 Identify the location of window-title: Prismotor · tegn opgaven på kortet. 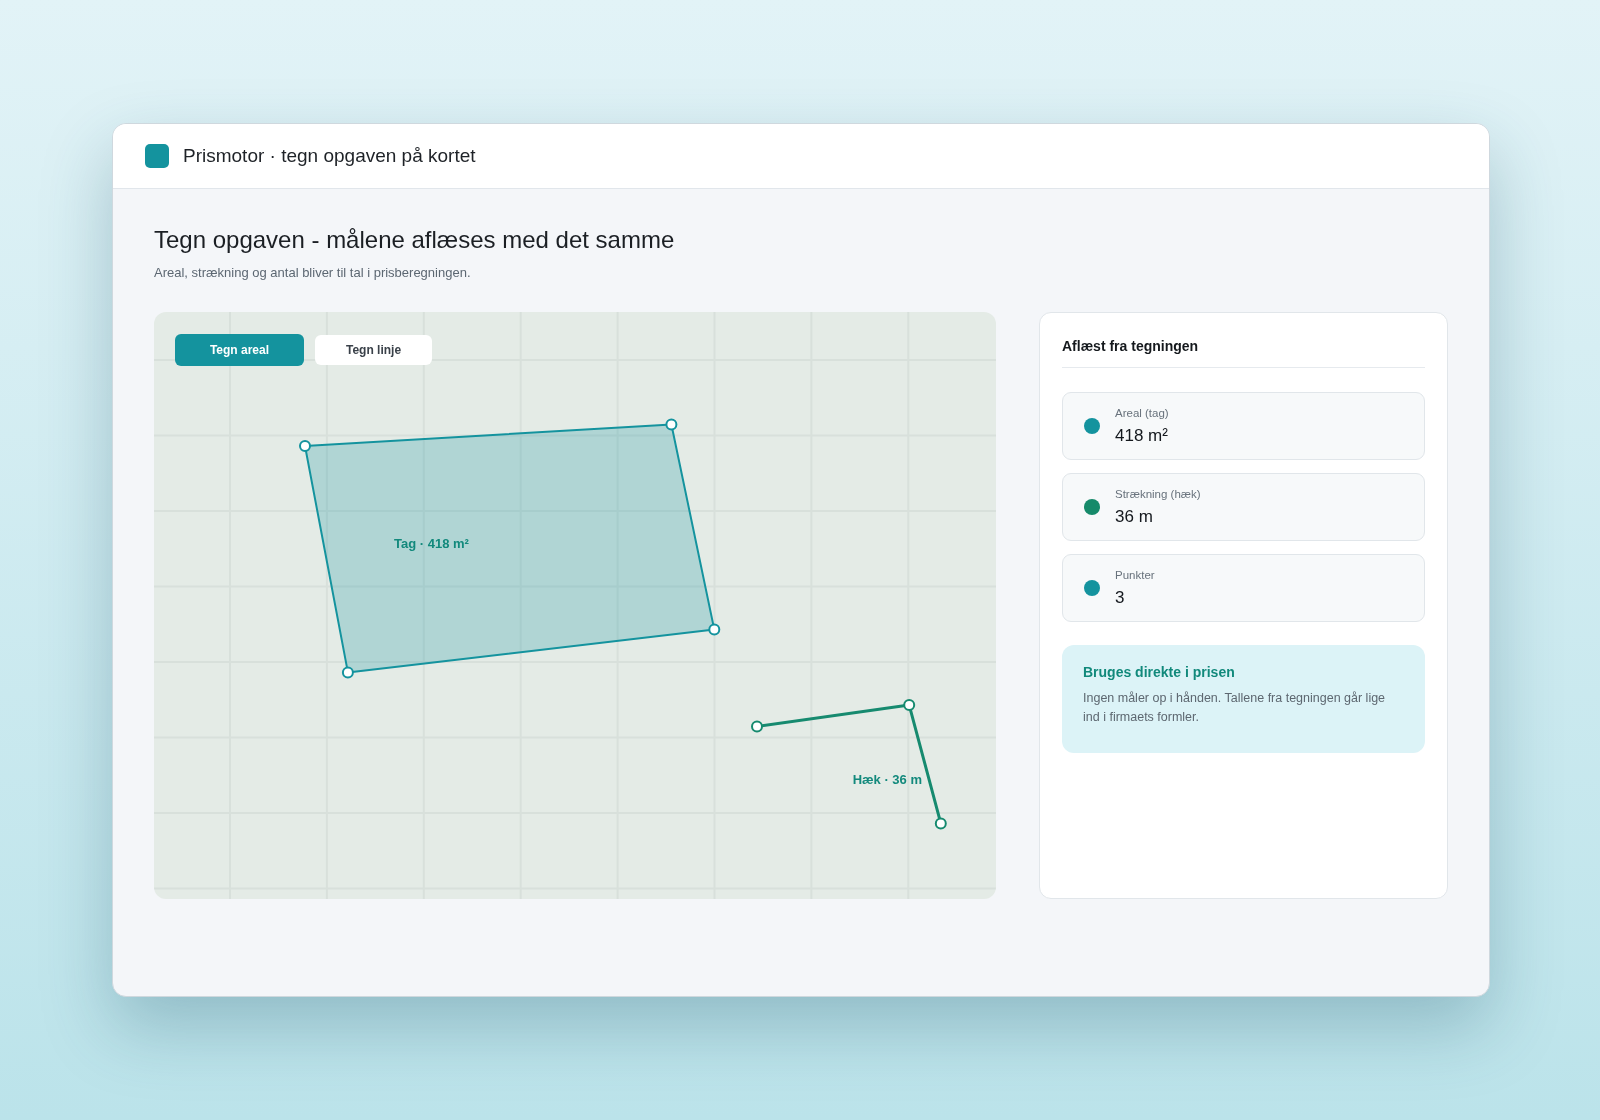
(329, 156).